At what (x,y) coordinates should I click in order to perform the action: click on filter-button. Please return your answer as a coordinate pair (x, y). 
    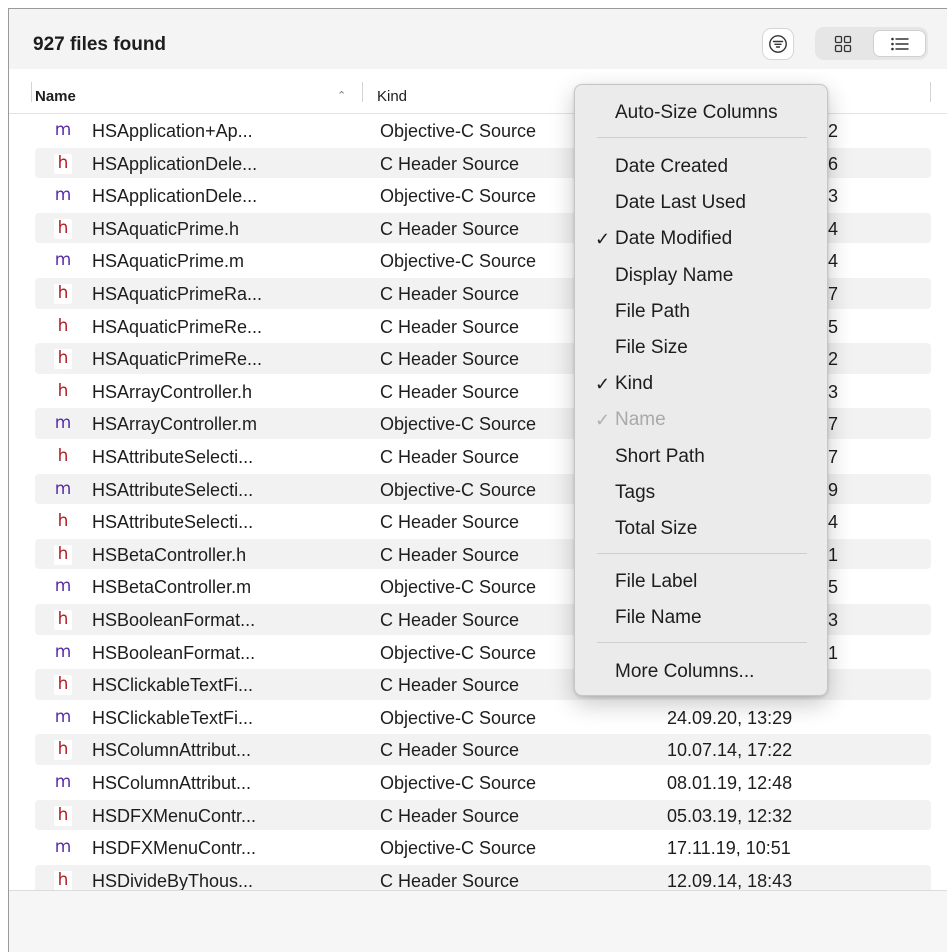
    Looking at the image, I should click on (778, 44).